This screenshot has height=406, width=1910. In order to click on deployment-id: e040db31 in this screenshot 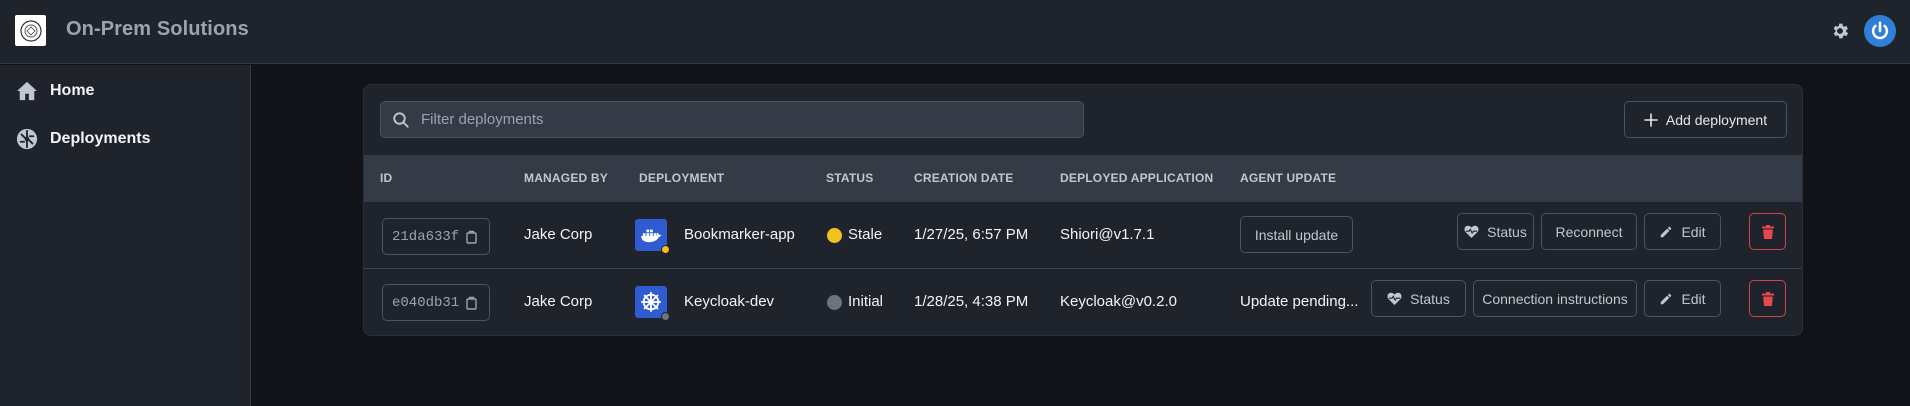, I will do `click(426, 302)`.